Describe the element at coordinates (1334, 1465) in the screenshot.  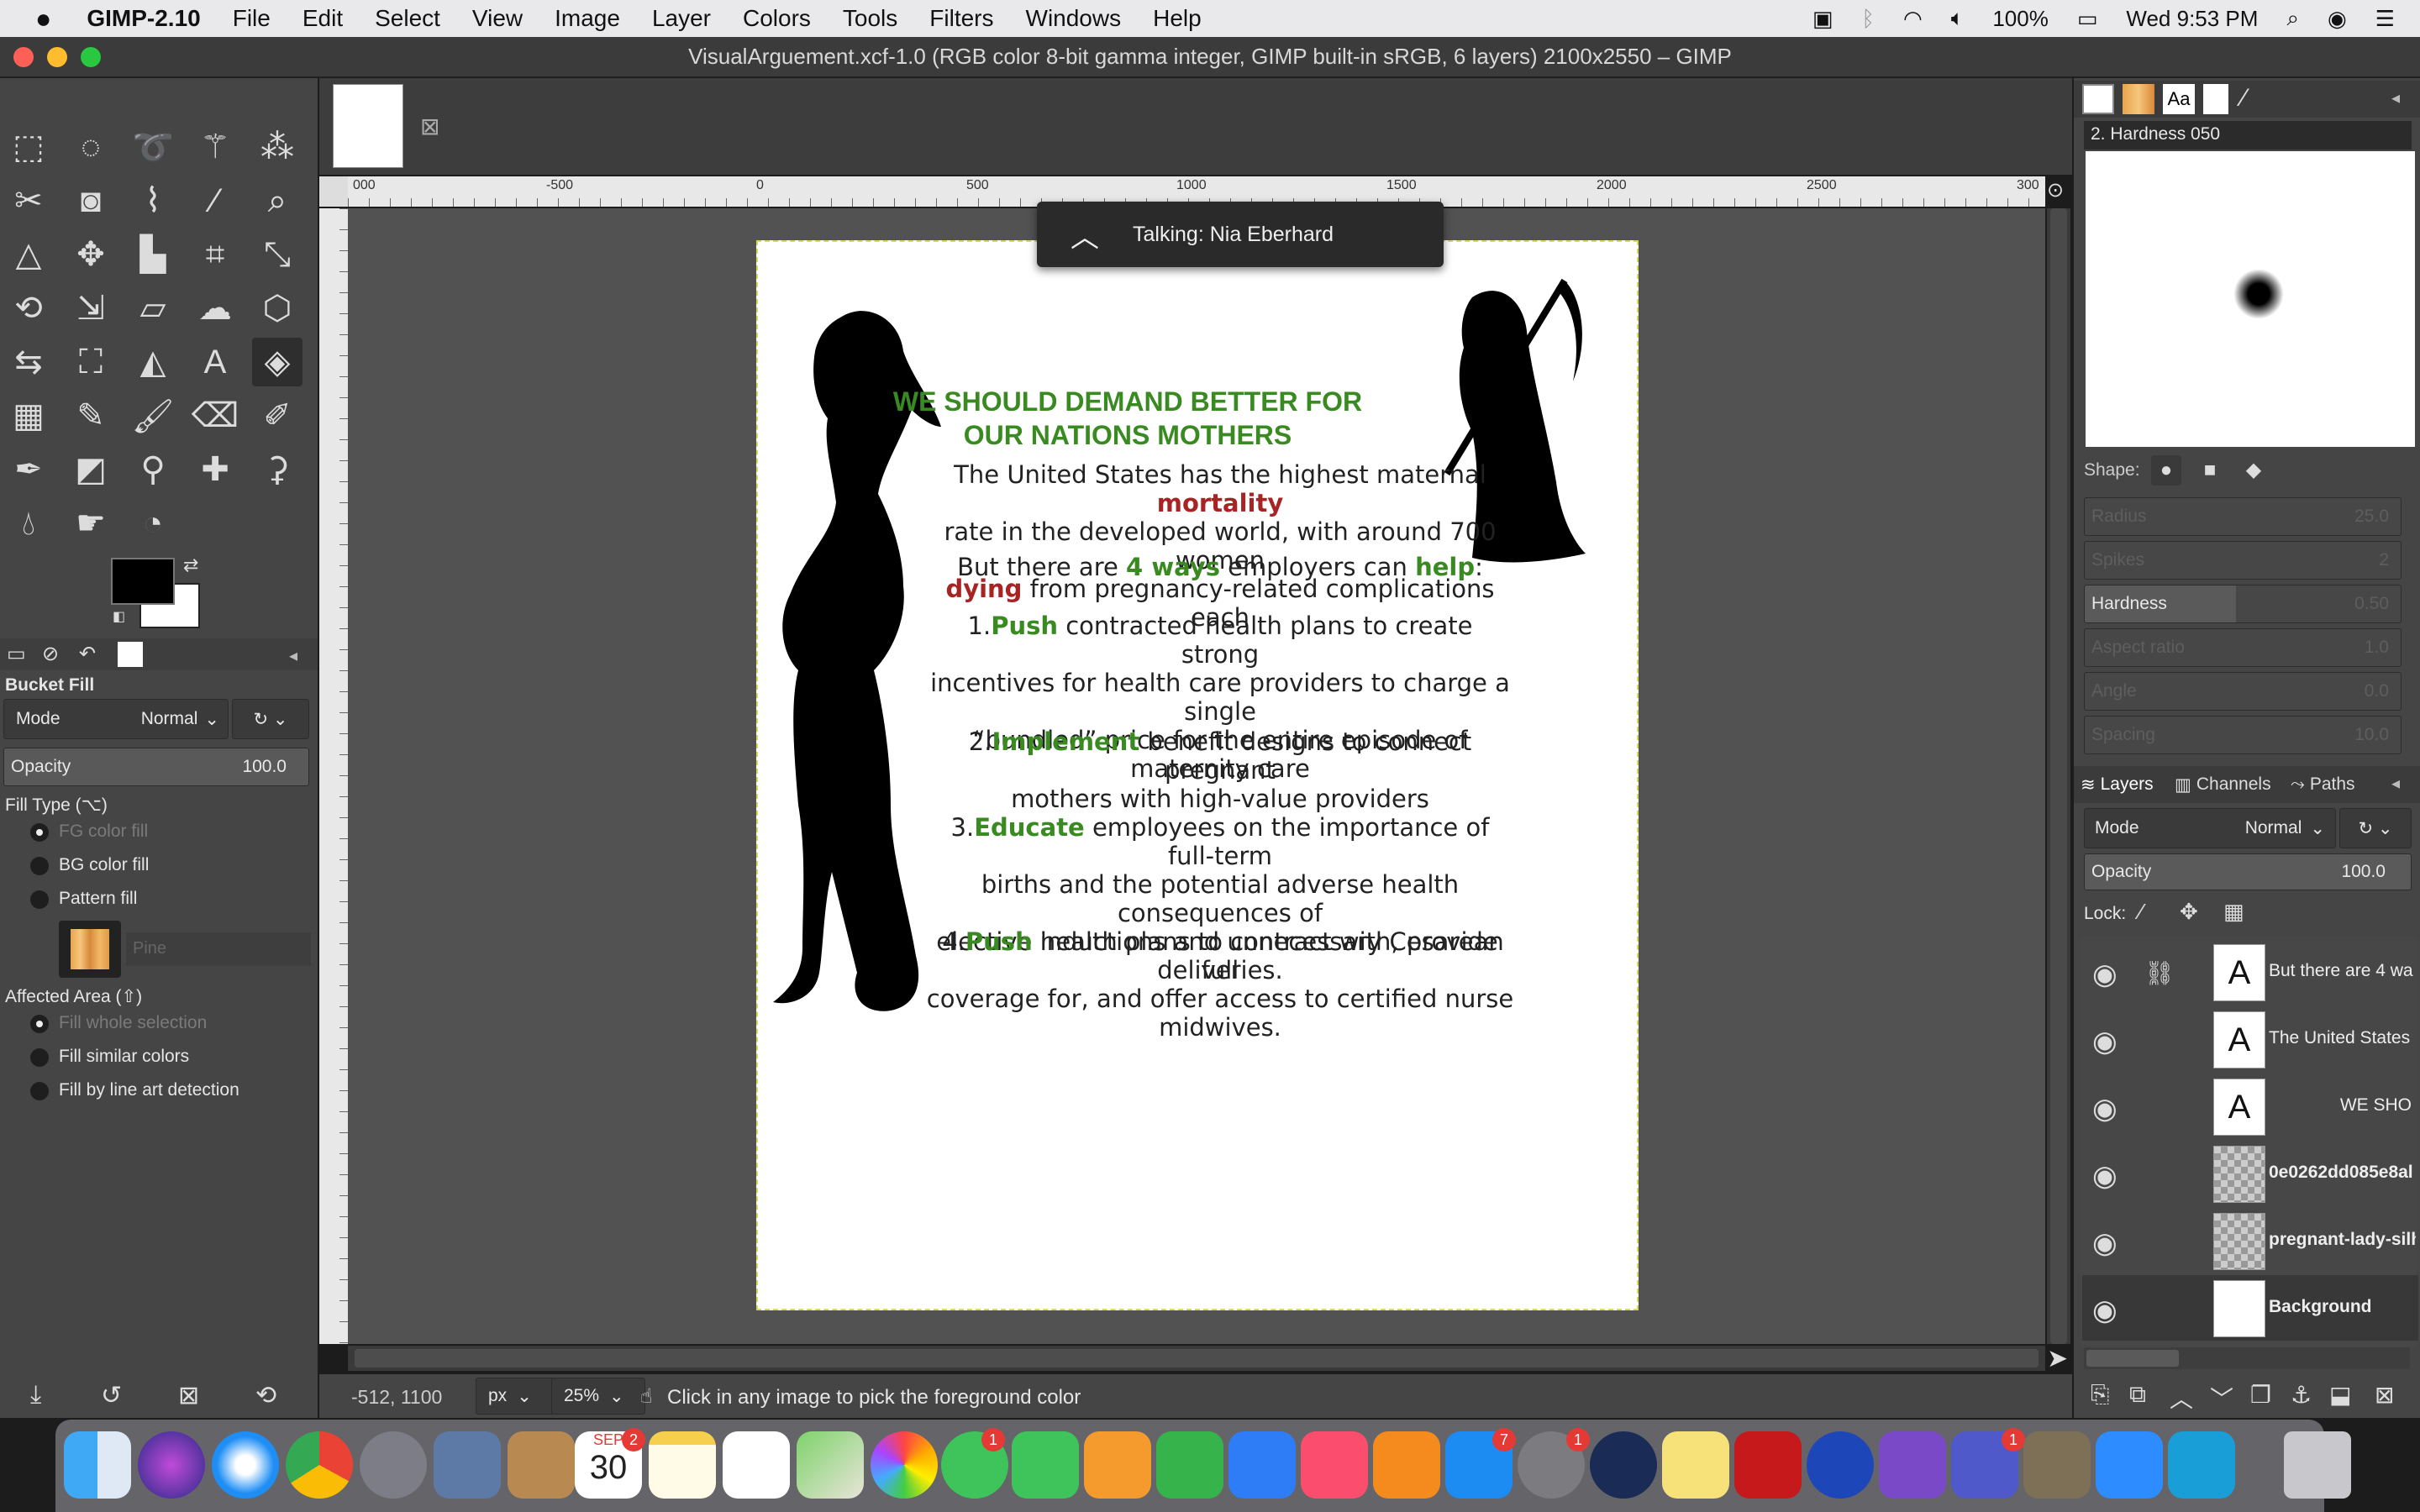
I see `music-icon` at that location.